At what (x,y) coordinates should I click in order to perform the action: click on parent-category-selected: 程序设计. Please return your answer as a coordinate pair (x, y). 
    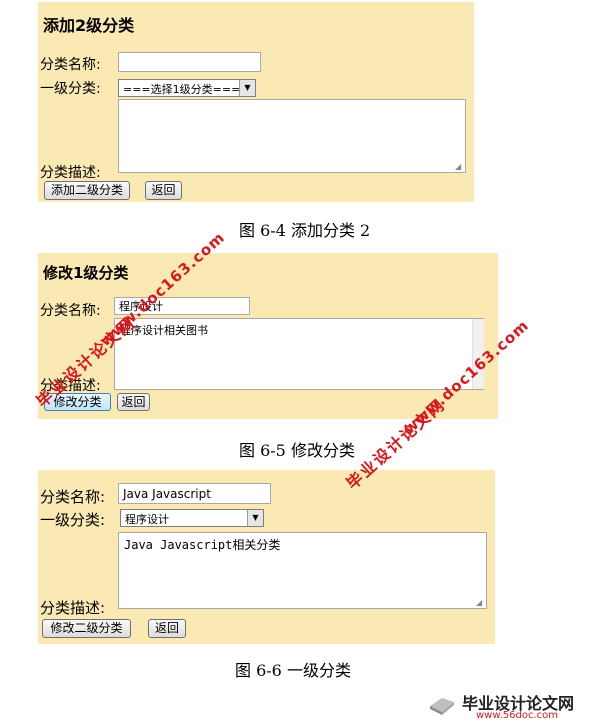
    Looking at the image, I should click on (147, 519).